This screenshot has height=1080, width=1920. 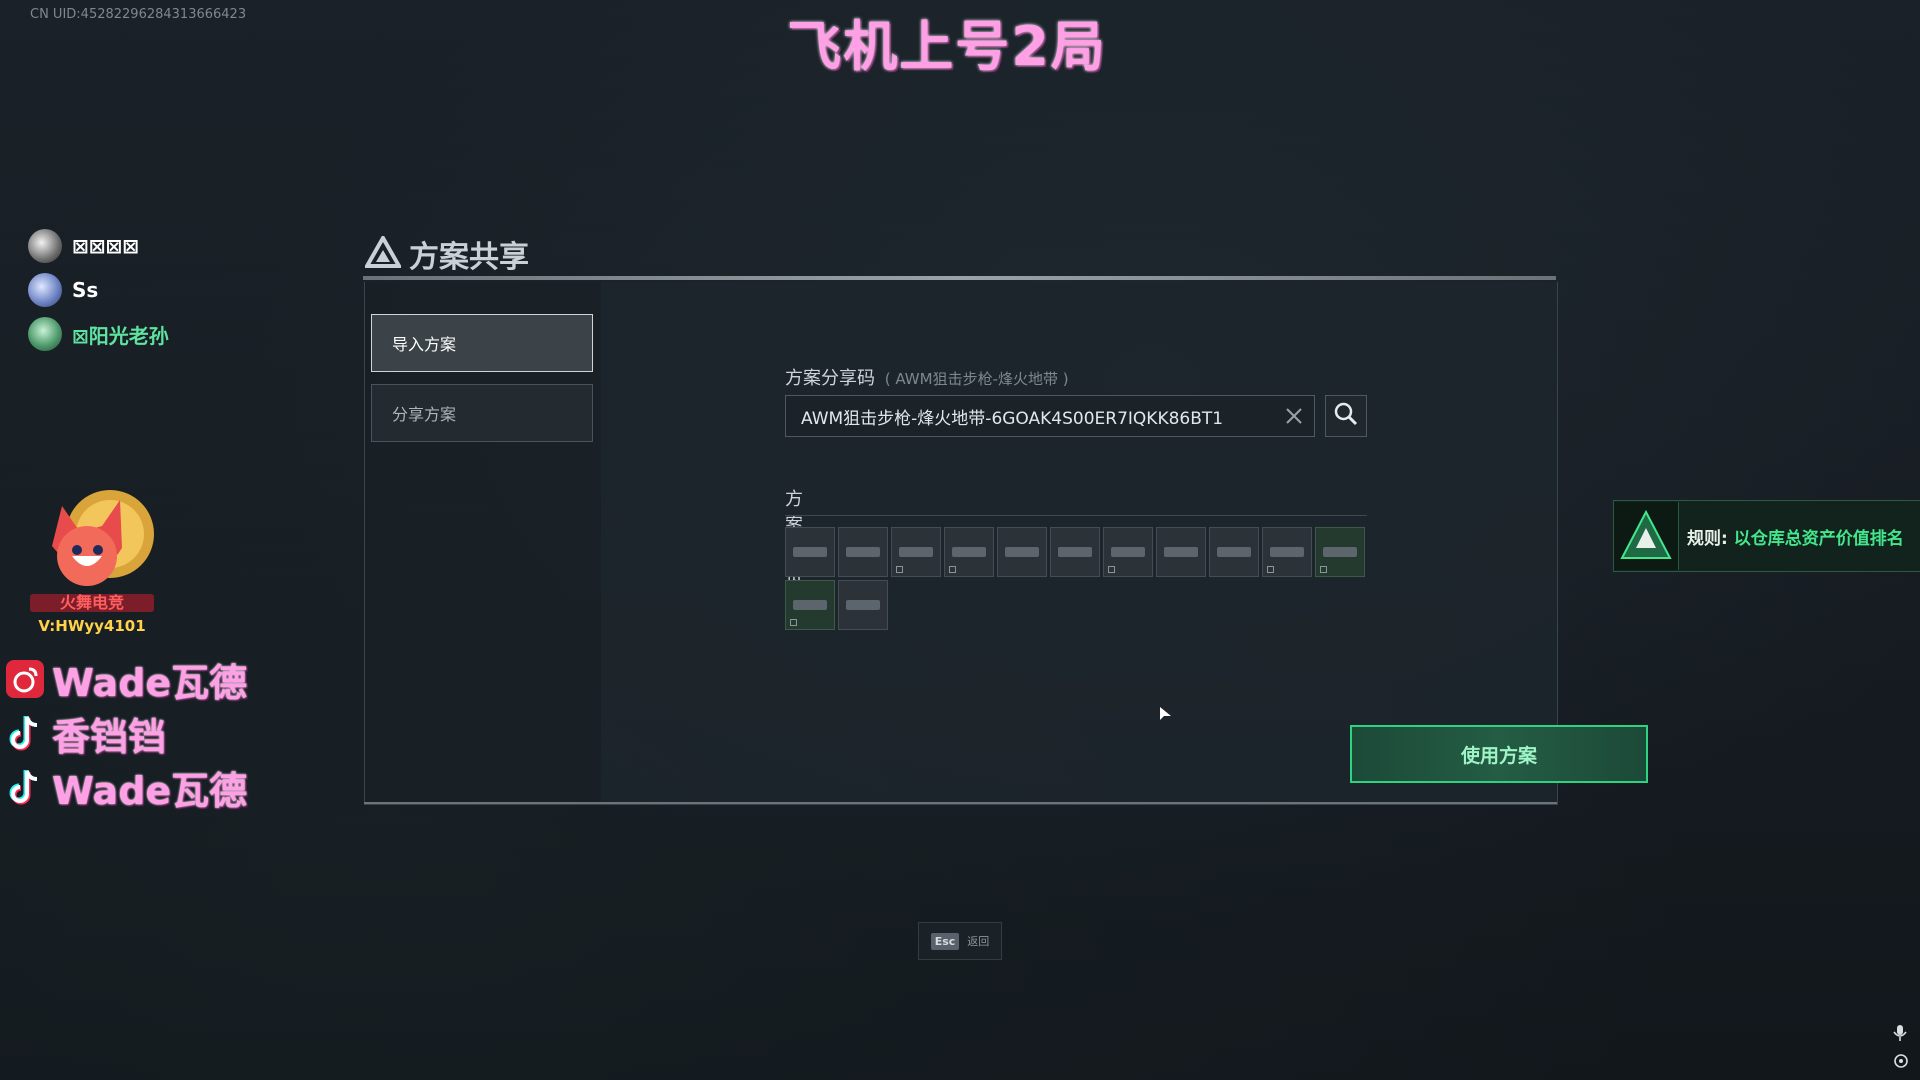 I want to click on team-list: ⊠⊠⊠⊠ Ss ⊠阳光老孙, so click(x=98, y=290).